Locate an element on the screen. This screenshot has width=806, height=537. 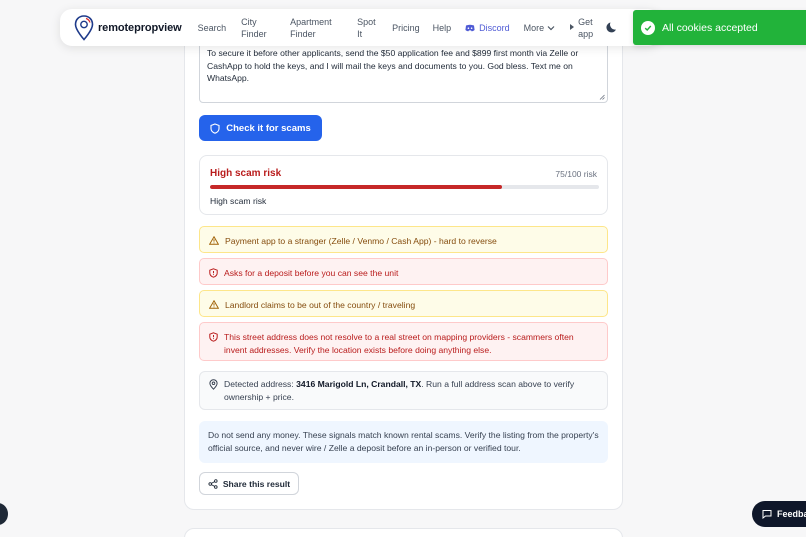
risk-title: High scam risk is located at coordinates (246, 173).